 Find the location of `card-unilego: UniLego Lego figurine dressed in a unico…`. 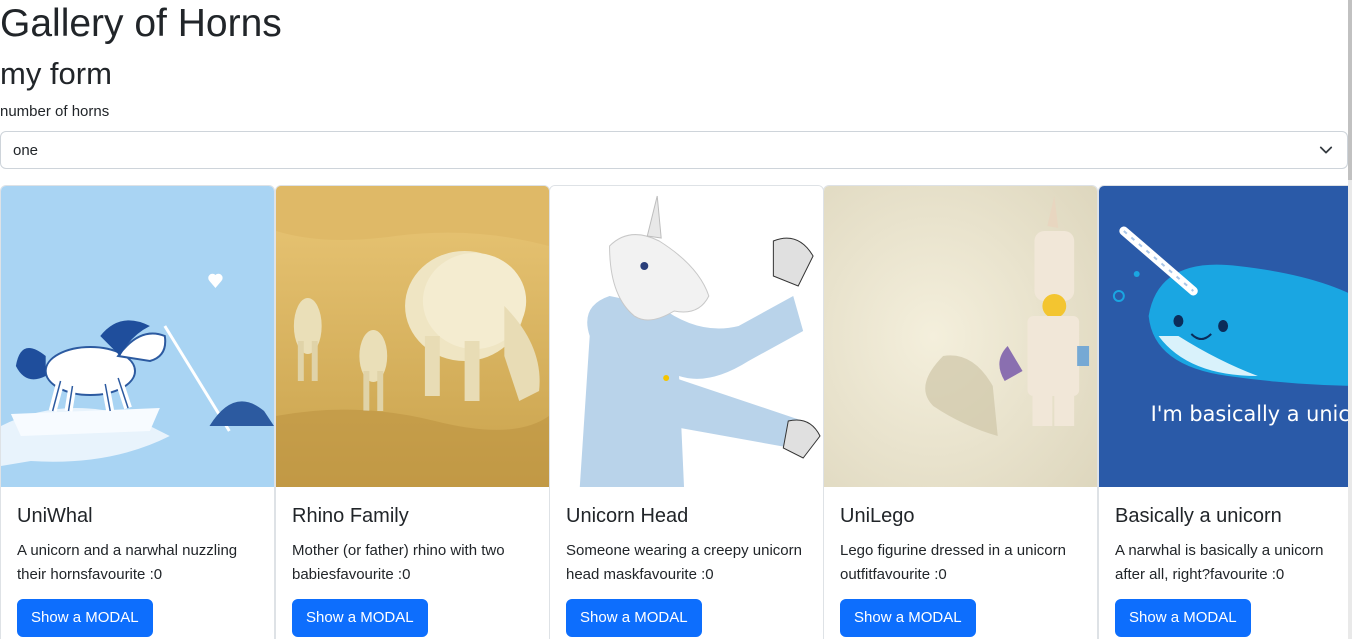

card-unilego: UniLego Lego figurine dressed in a unico… is located at coordinates (960, 412).